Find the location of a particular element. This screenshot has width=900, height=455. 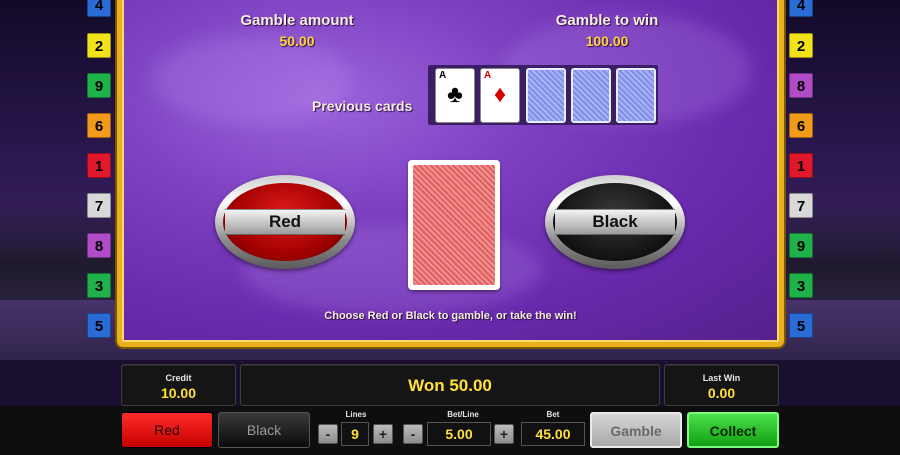

gamble-to-win-label: Gamble to win is located at coordinates (607, 20).